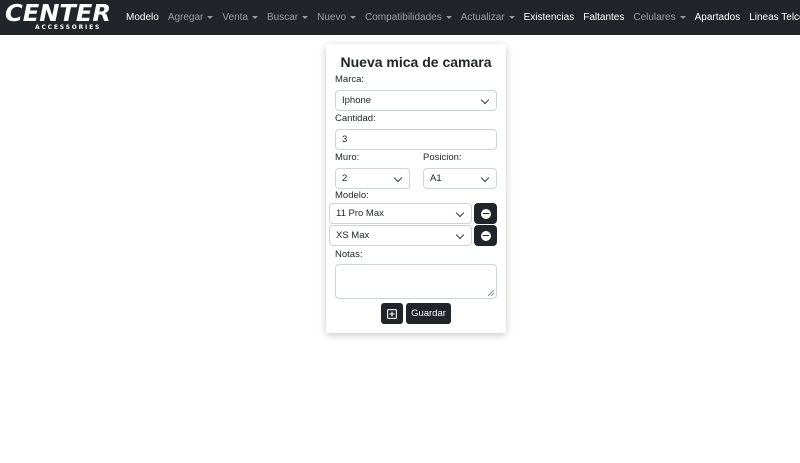 Image resolution: width=800 pixels, height=463 pixels. I want to click on nav-item-actualizar: Actualizar, so click(488, 17).